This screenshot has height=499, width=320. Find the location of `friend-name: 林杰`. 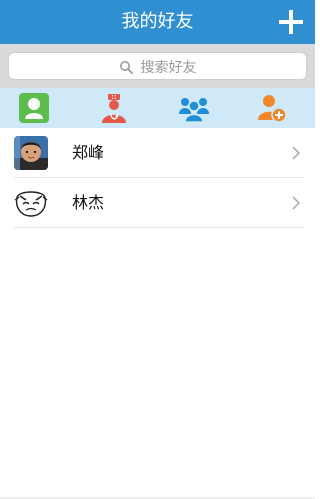

friend-name: 林杰 is located at coordinates (88, 202).